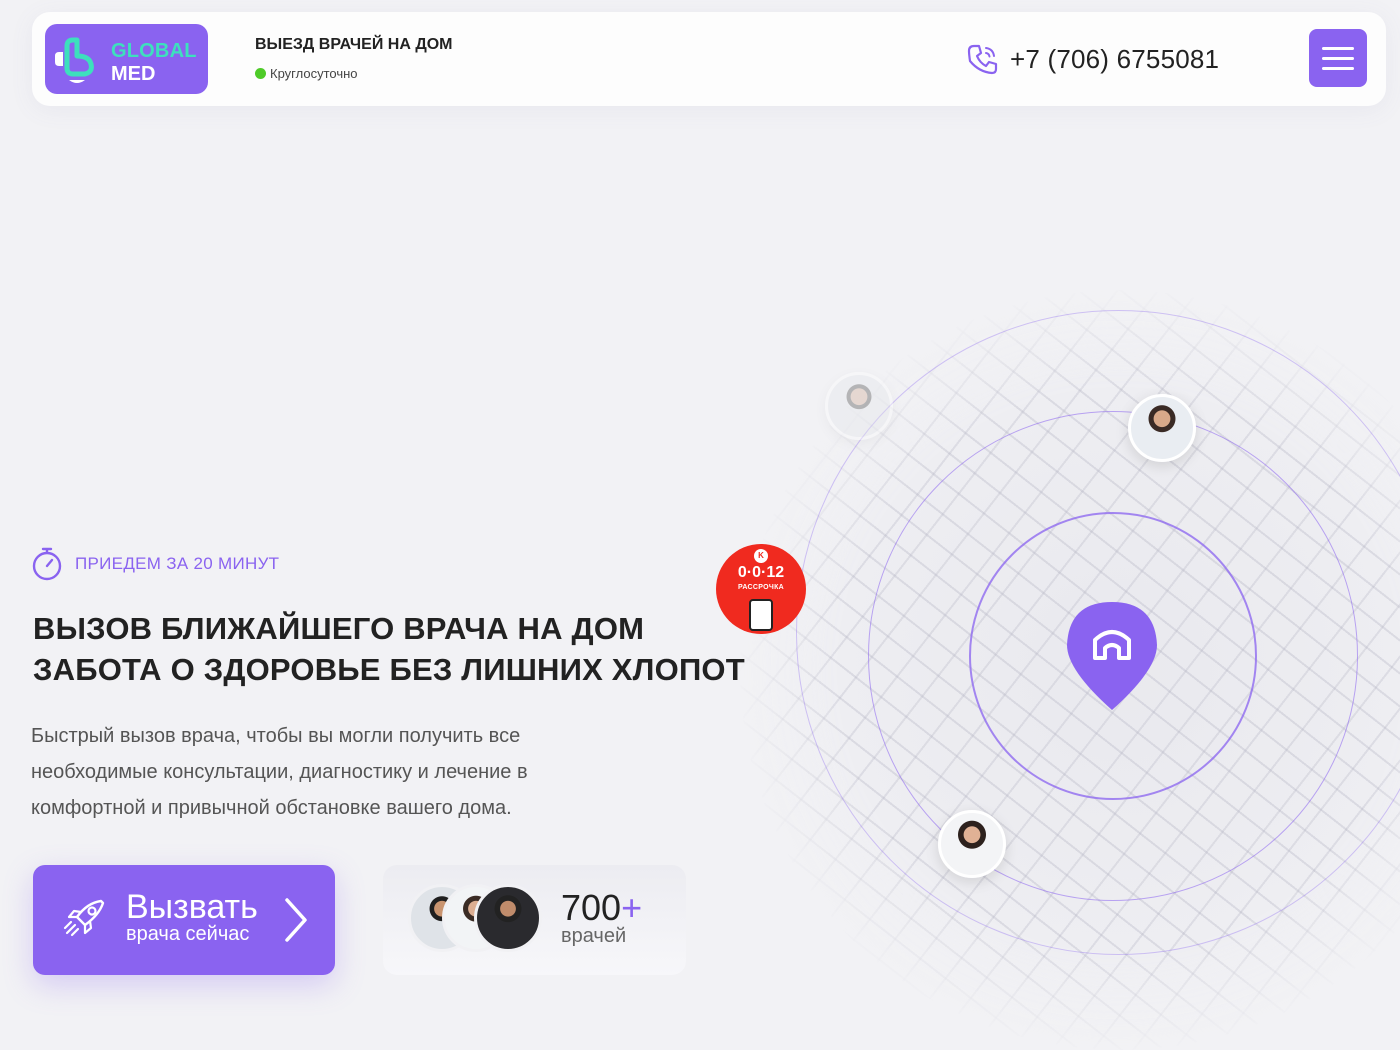  I want to click on arrival-time-badge: ПРИЕДЕМ ЗА 20 МИНУТ, so click(155, 564).